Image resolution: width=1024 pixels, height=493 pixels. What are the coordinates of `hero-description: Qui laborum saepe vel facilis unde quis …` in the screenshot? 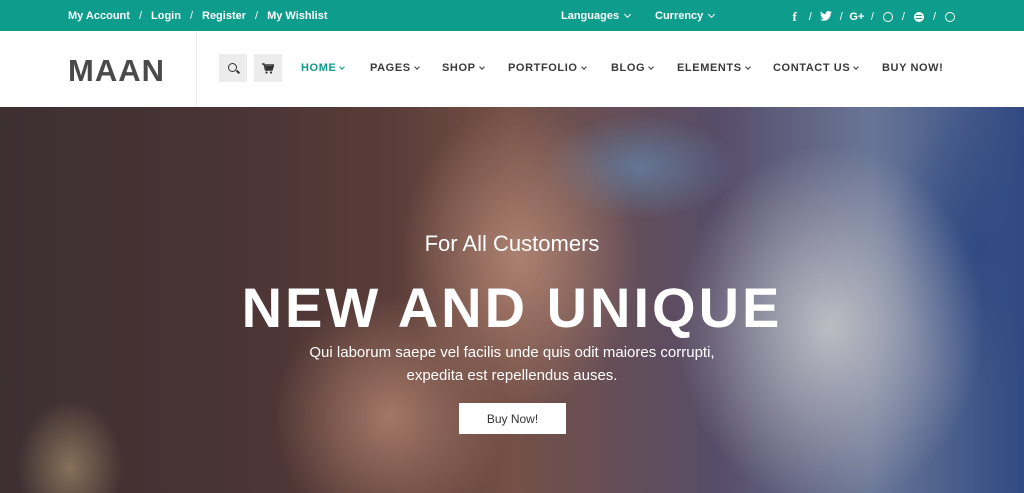 It's located at (512, 364).